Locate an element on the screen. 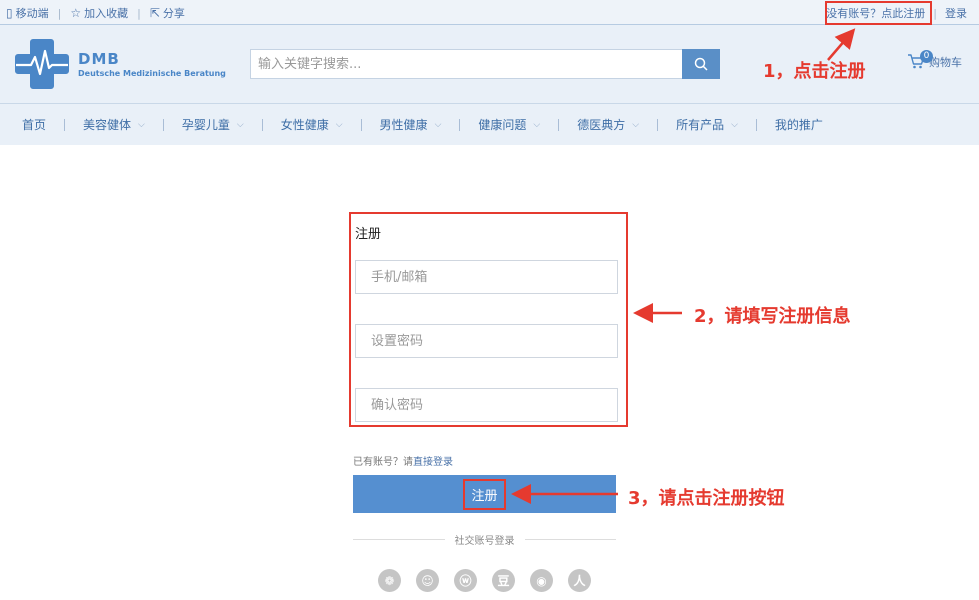 The image size is (979, 600). direct-login-link: 直接登录 is located at coordinates (433, 462).